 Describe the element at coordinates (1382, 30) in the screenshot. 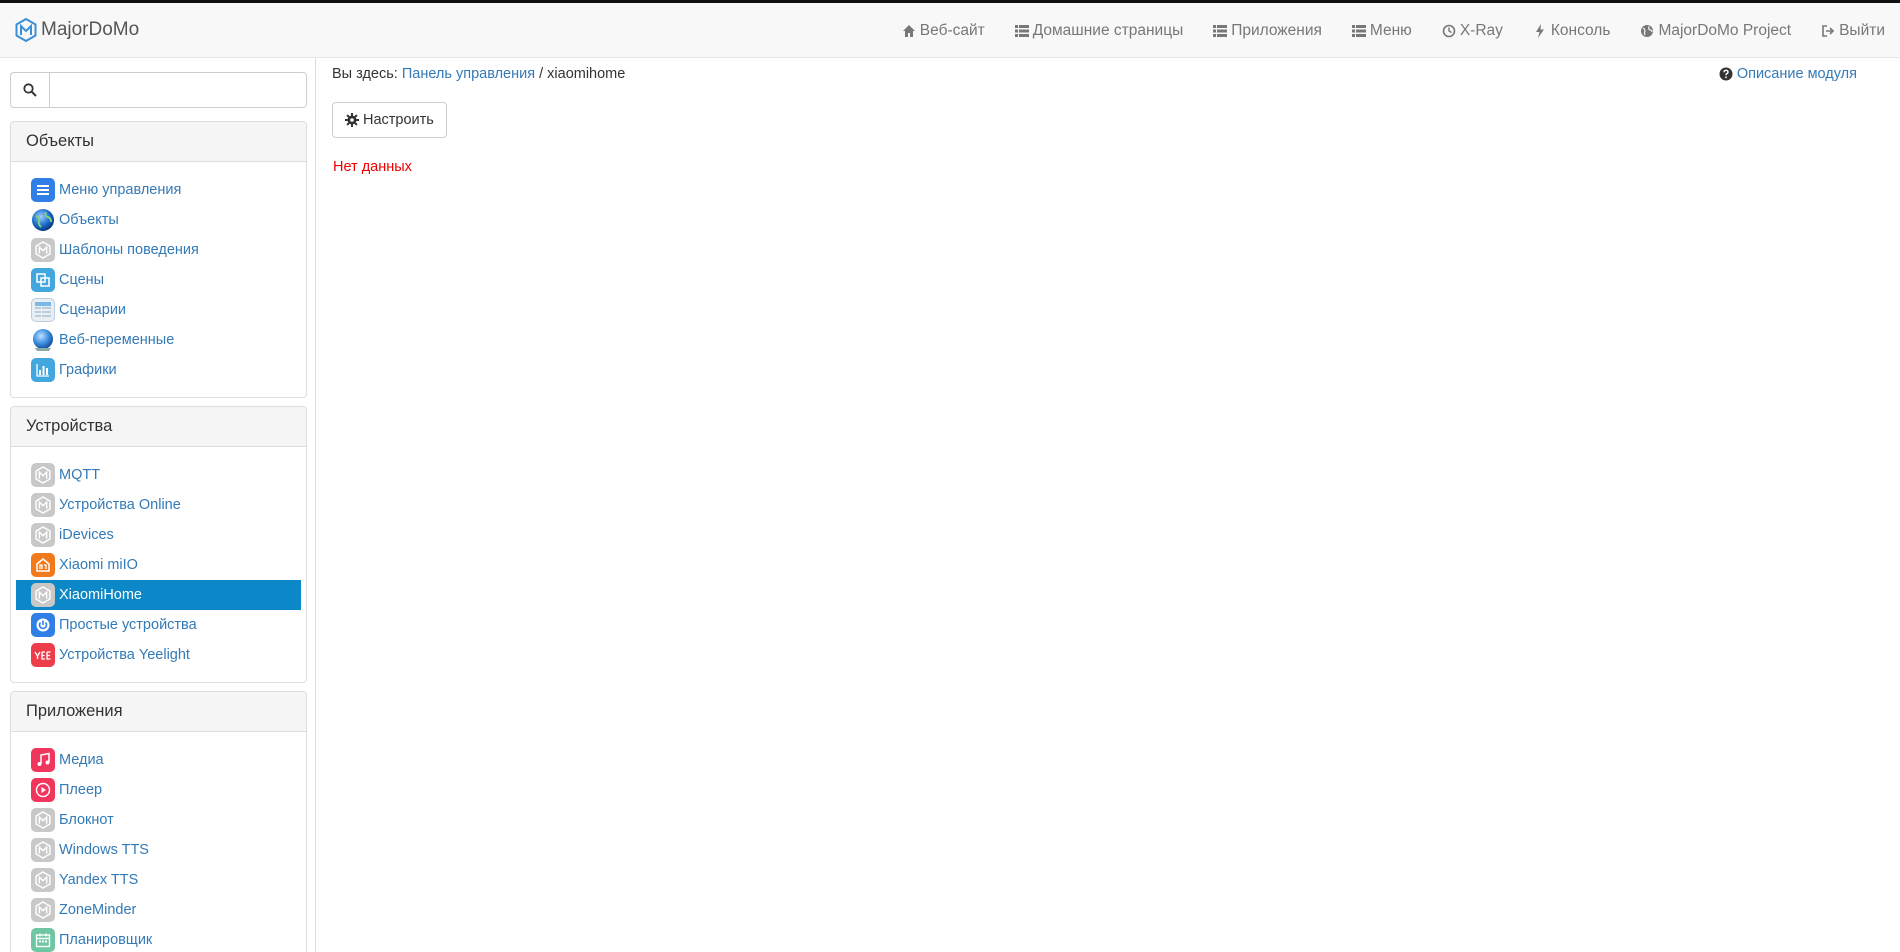

I see `nav-menu: Меню` at that location.